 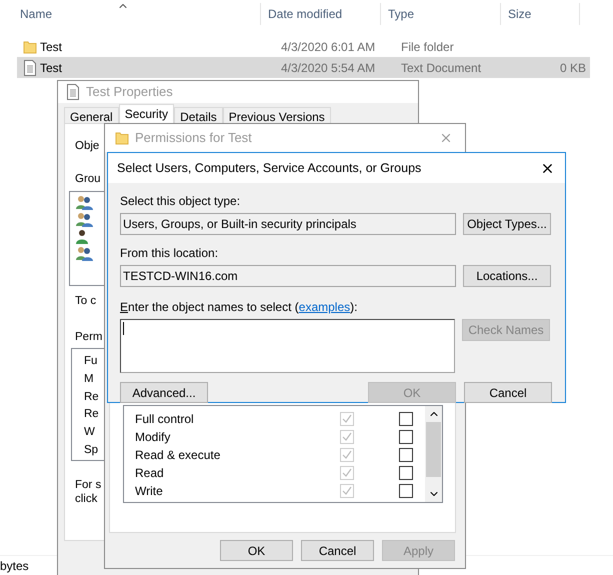 I want to click on permissions-label: Perm, so click(x=88, y=337).